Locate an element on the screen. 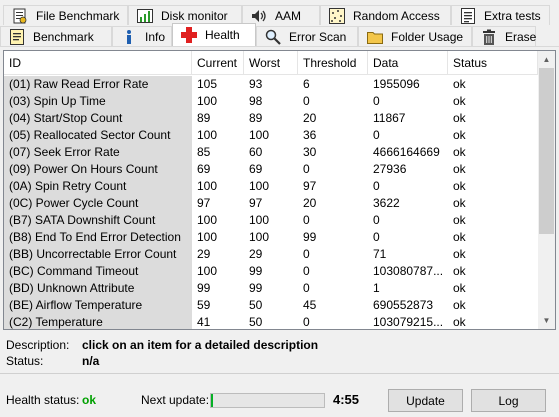 The width and height of the screenshot is (559, 417). cell-id: (04) Start/Stop Count is located at coordinates (98, 118).